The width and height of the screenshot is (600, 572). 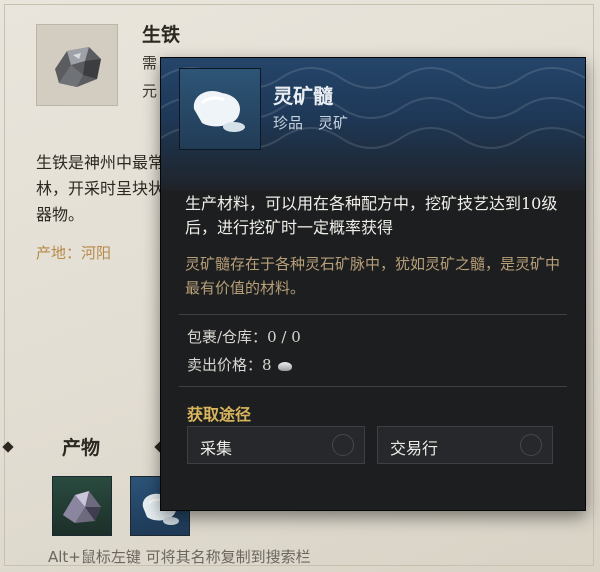 What do you see at coordinates (371, 215) in the screenshot?
I see `tooltip-description: 生产材料，可以用在各种配方中，挖矿技艺达到10级后，进行挖矿时一定概率获得` at bounding box center [371, 215].